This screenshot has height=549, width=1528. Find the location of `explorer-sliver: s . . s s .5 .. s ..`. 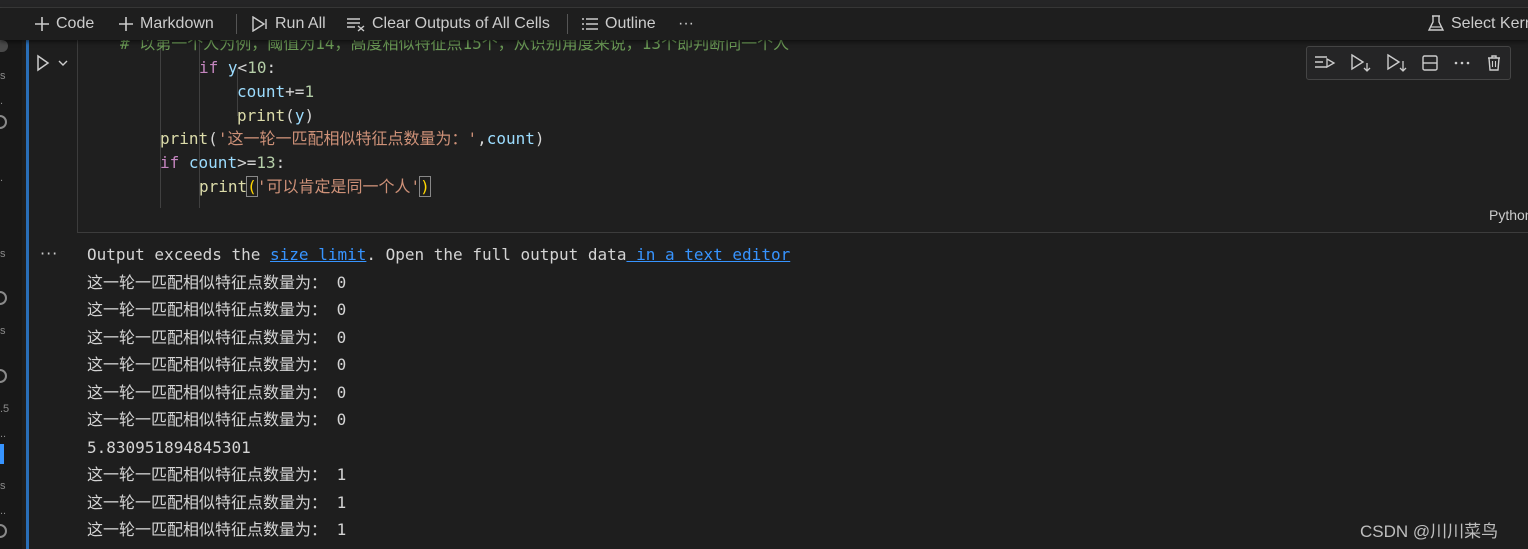

explorer-sliver: s . . s s .5 .. s .. is located at coordinates (11, 294).